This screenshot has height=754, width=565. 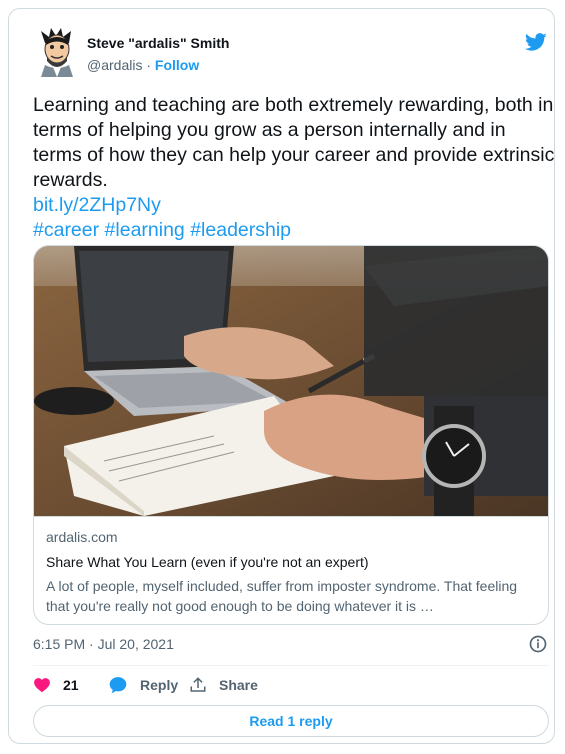 What do you see at coordinates (57, 52) in the screenshot?
I see `avatar` at bounding box center [57, 52].